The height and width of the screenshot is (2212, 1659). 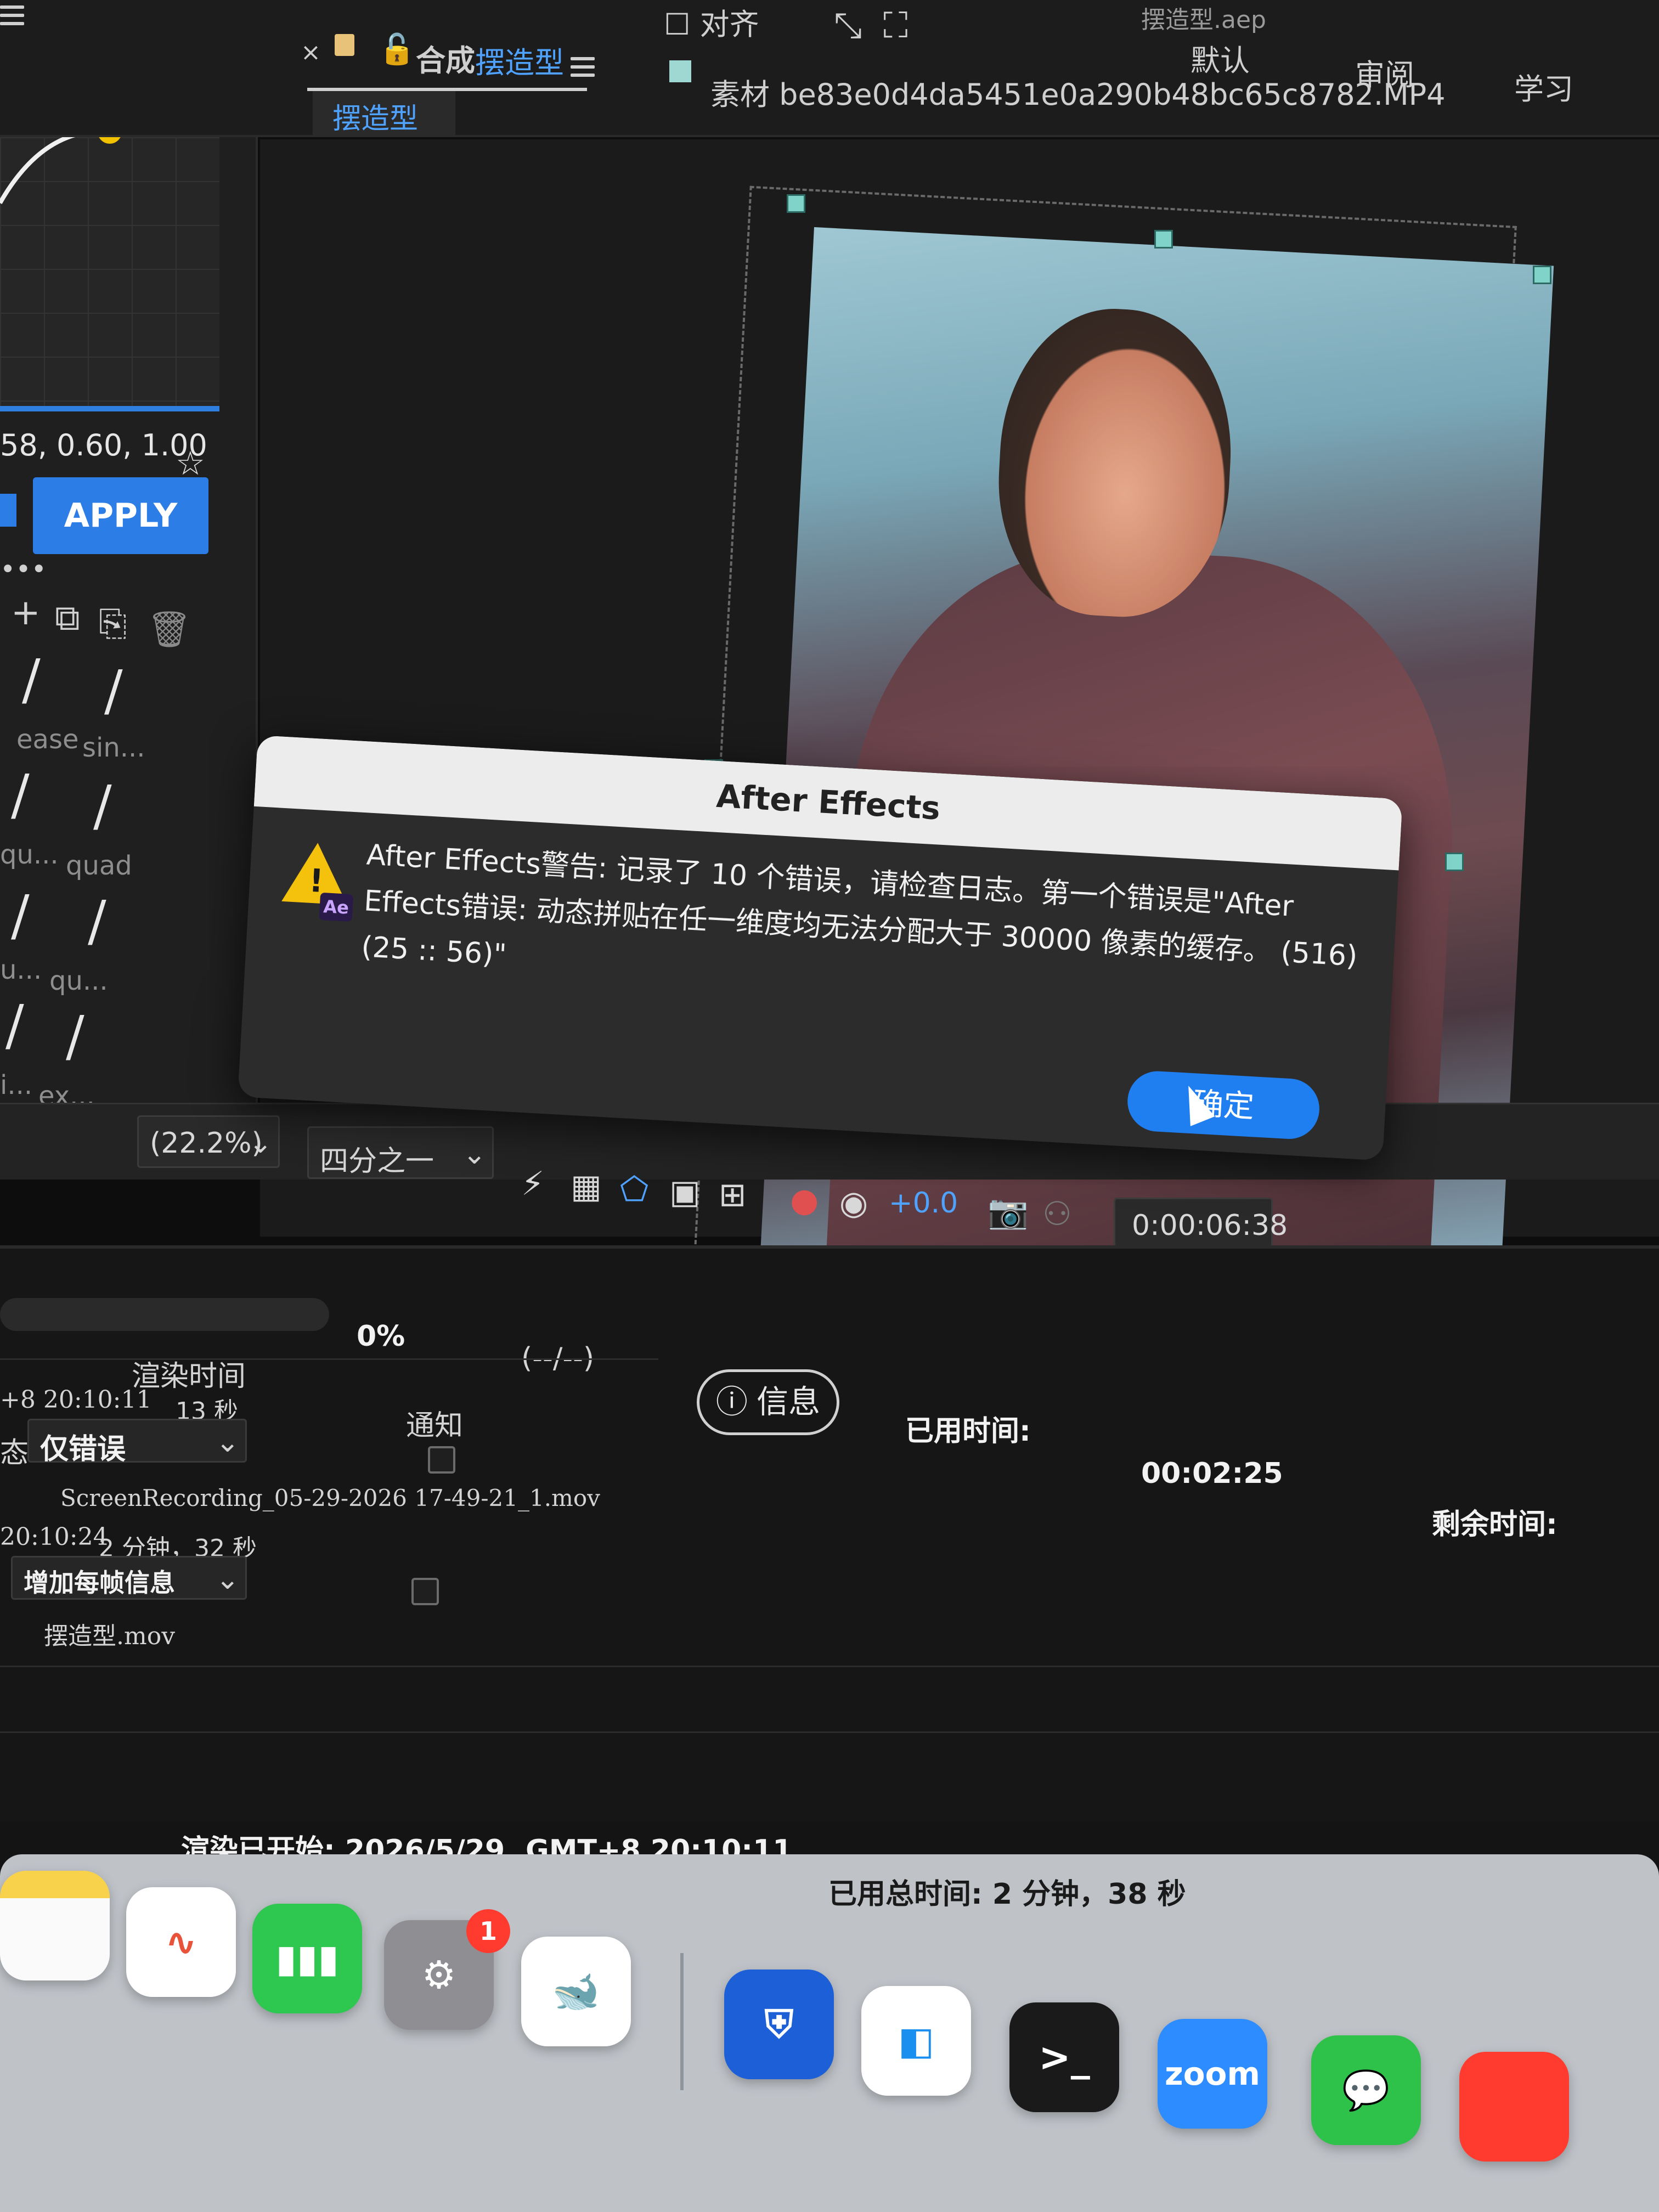 What do you see at coordinates (1220, 58) in the screenshot?
I see `workspace-default: 默认` at bounding box center [1220, 58].